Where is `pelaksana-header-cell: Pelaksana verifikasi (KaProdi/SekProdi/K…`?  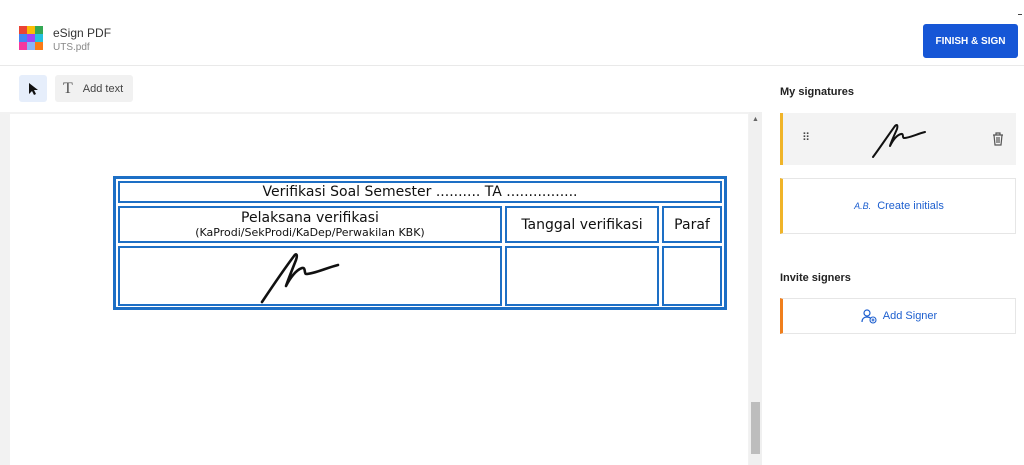
pelaksana-header-cell: Pelaksana verifikasi (KaProdi/SekProdi/K… is located at coordinates (310, 224).